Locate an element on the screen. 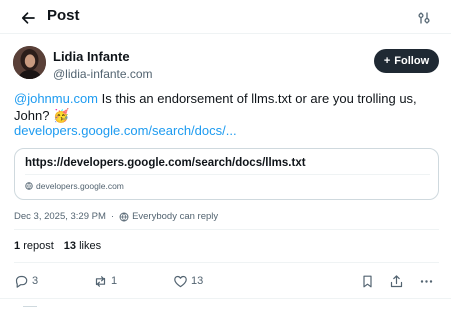 This screenshot has width=451, height=312. reply-audience: Everybody can reply is located at coordinates (168, 216).